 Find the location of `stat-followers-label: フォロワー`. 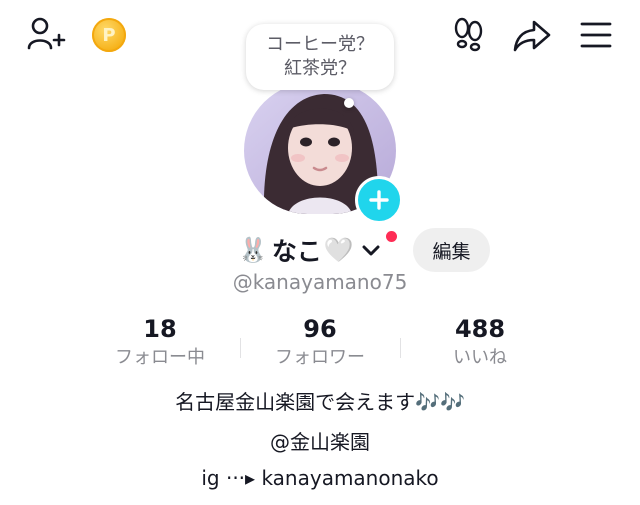

stat-followers-label: フォロワー is located at coordinates (320, 357).